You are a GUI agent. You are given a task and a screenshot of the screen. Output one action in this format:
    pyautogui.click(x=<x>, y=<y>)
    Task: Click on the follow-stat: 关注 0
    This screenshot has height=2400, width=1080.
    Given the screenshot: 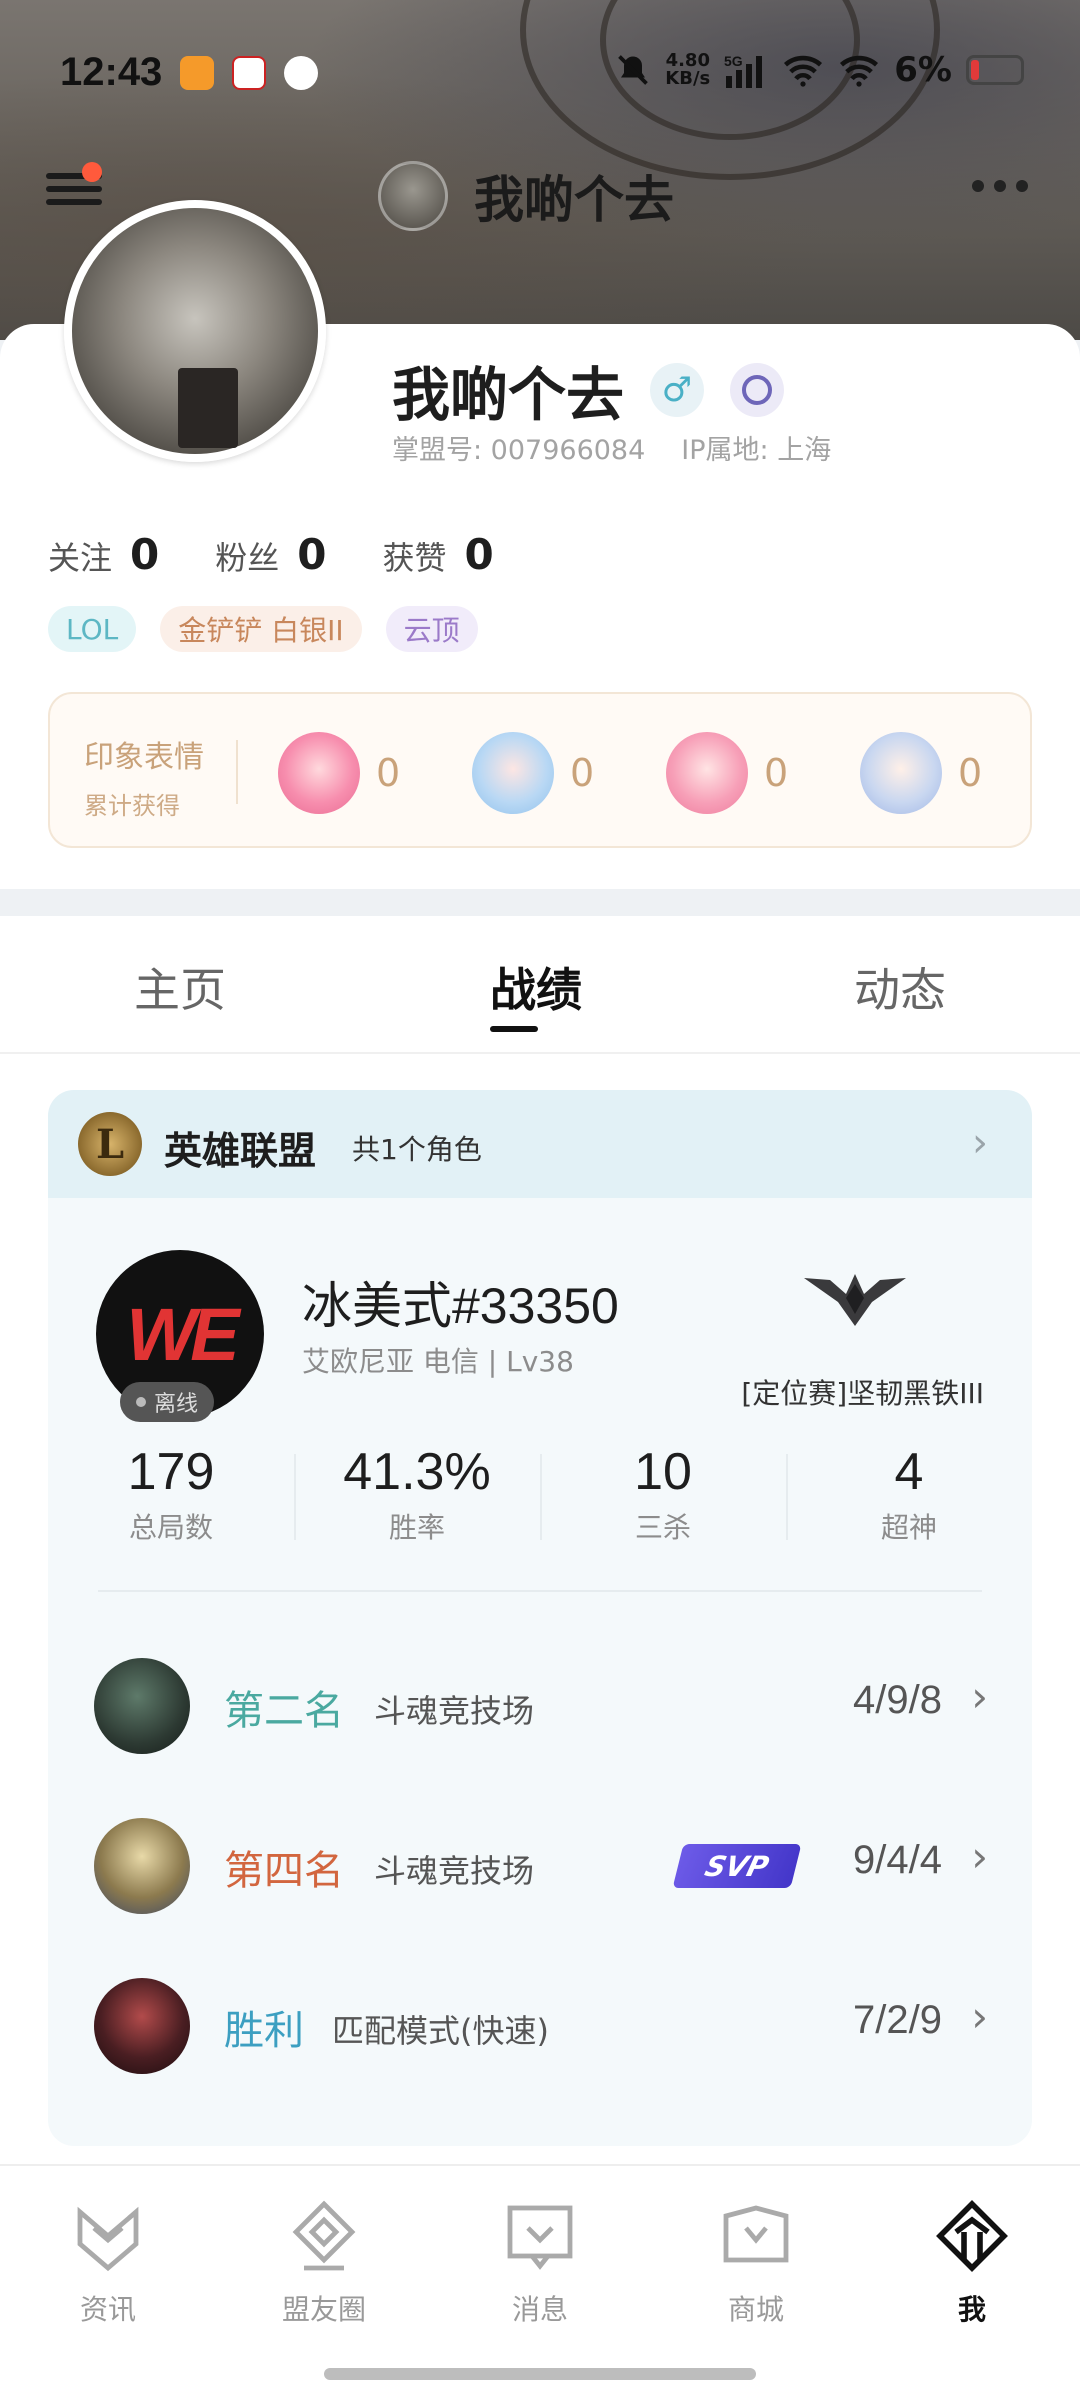 What is the action you would take?
    pyautogui.click(x=103, y=554)
    